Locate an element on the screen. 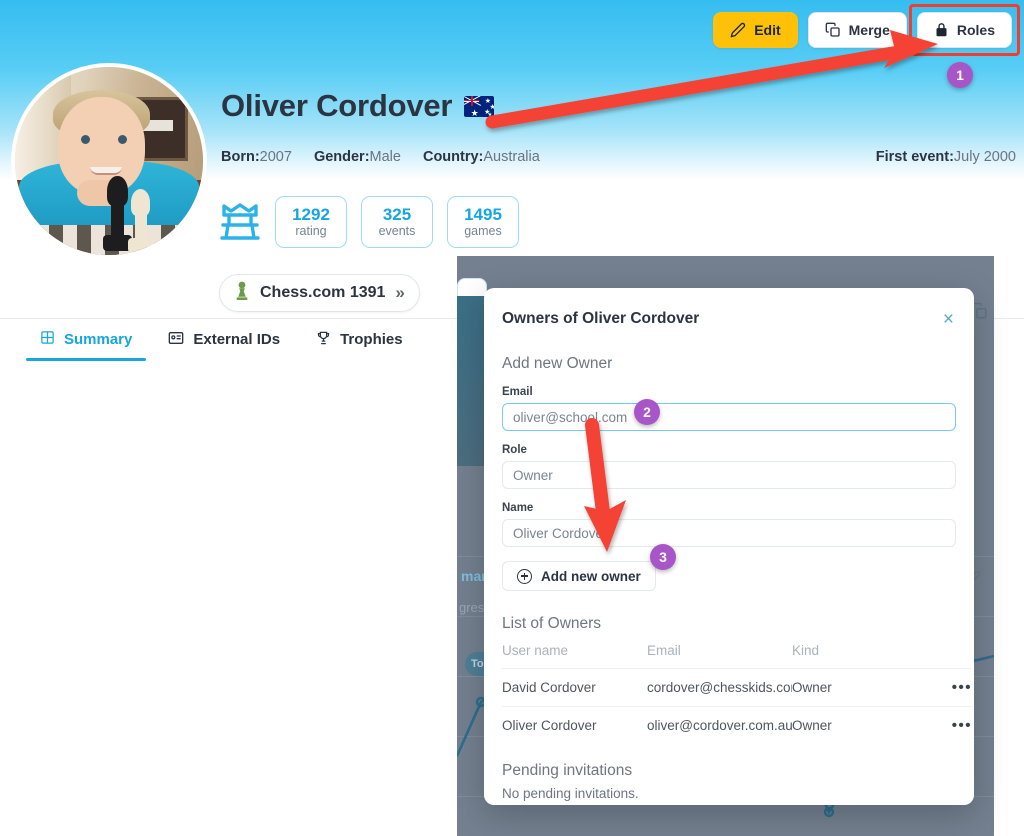  avatar-photo is located at coordinates (109, 161).